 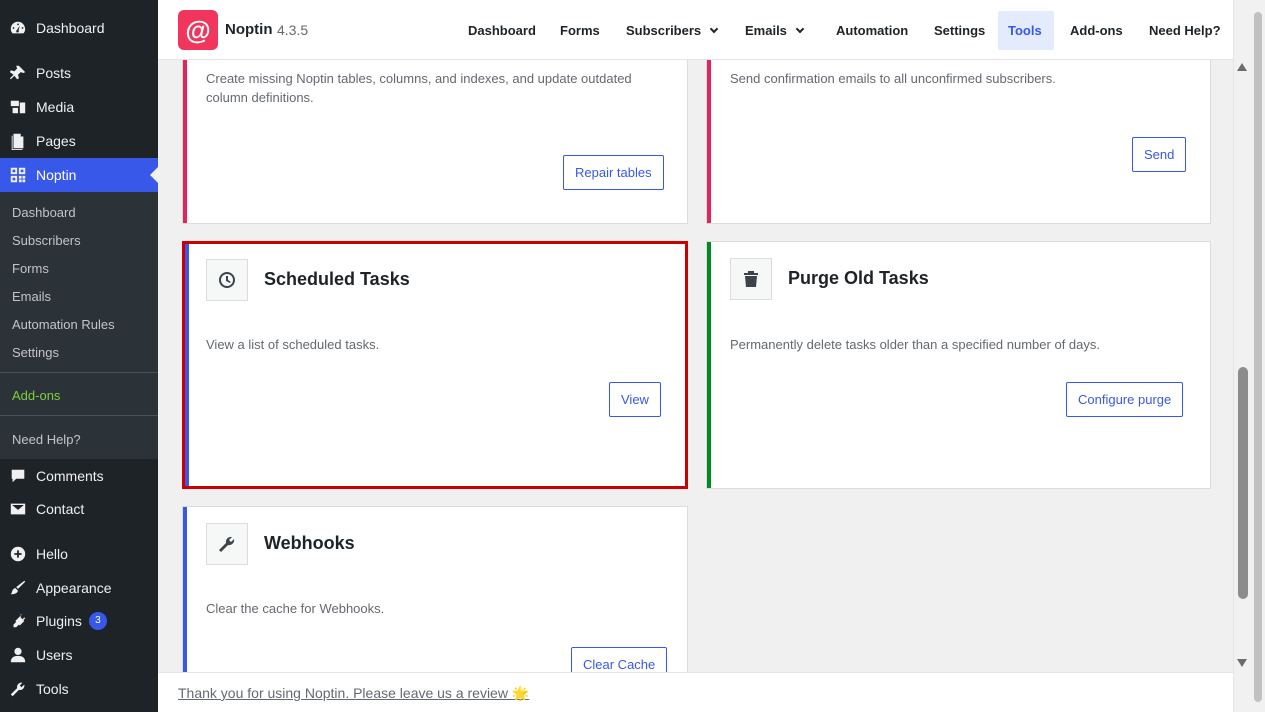 What do you see at coordinates (1125, 399) in the screenshot?
I see `configure-purge-button: Configure purge` at bounding box center [1125, 399].